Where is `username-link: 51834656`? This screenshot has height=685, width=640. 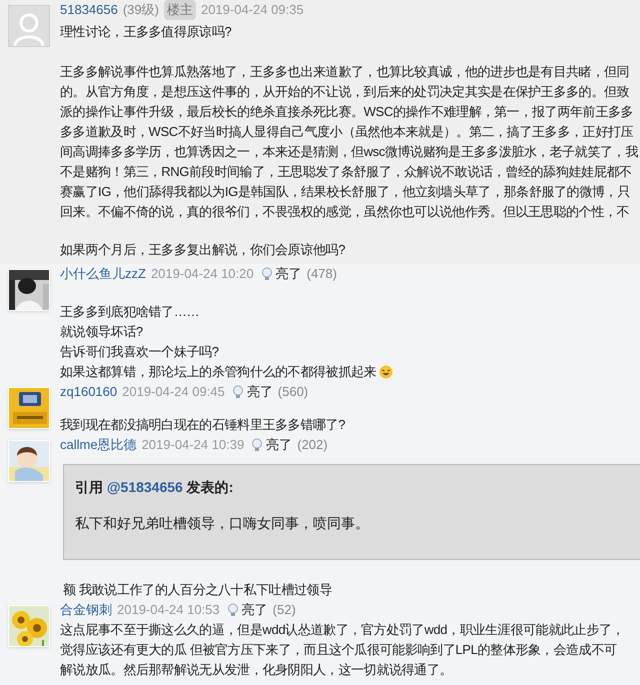
username-link: 51834656 is located at coordinates (89, 10).